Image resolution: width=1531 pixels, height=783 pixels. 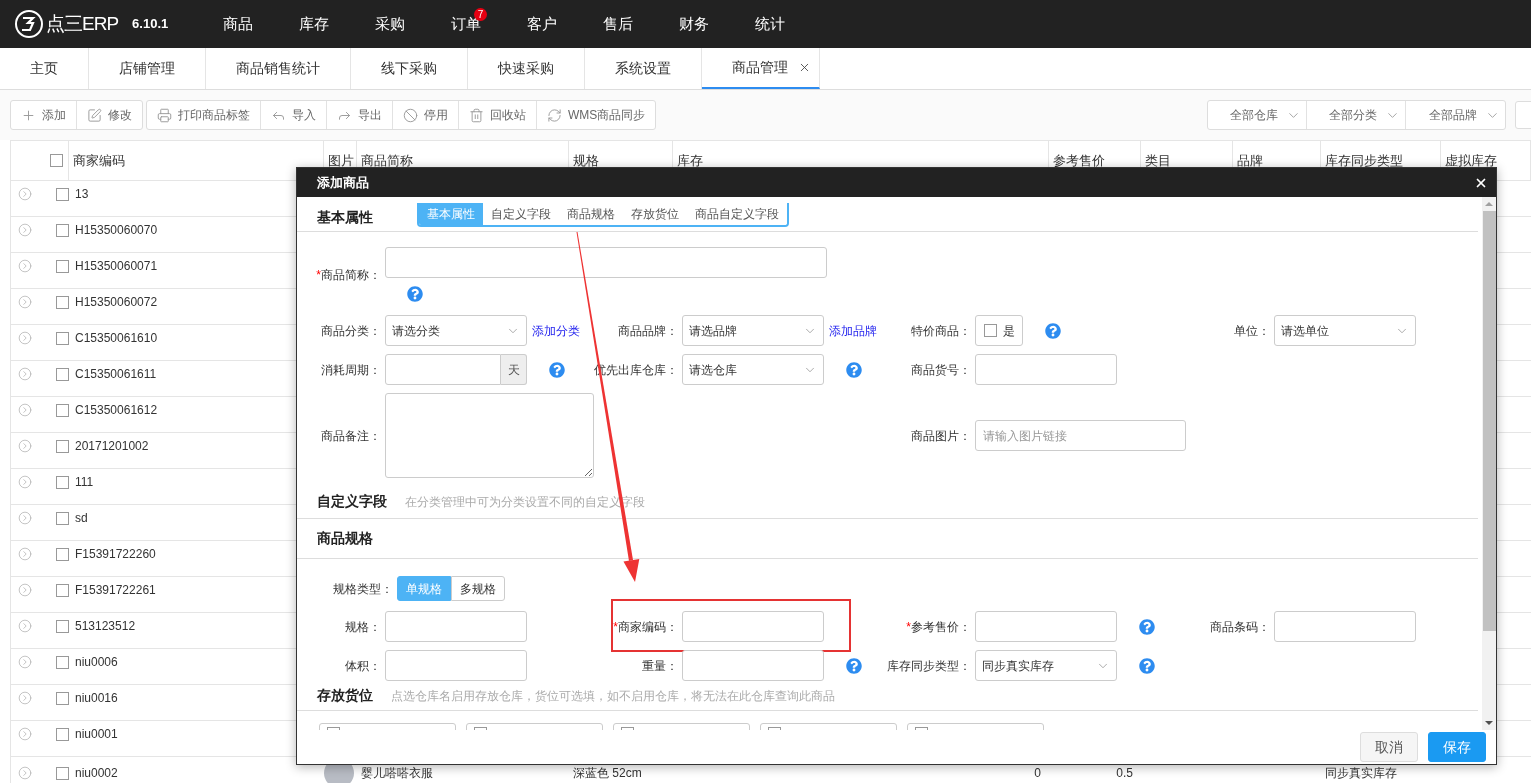 I want to click on field-label: 库存同步类型：, so click(x=929, y=666).